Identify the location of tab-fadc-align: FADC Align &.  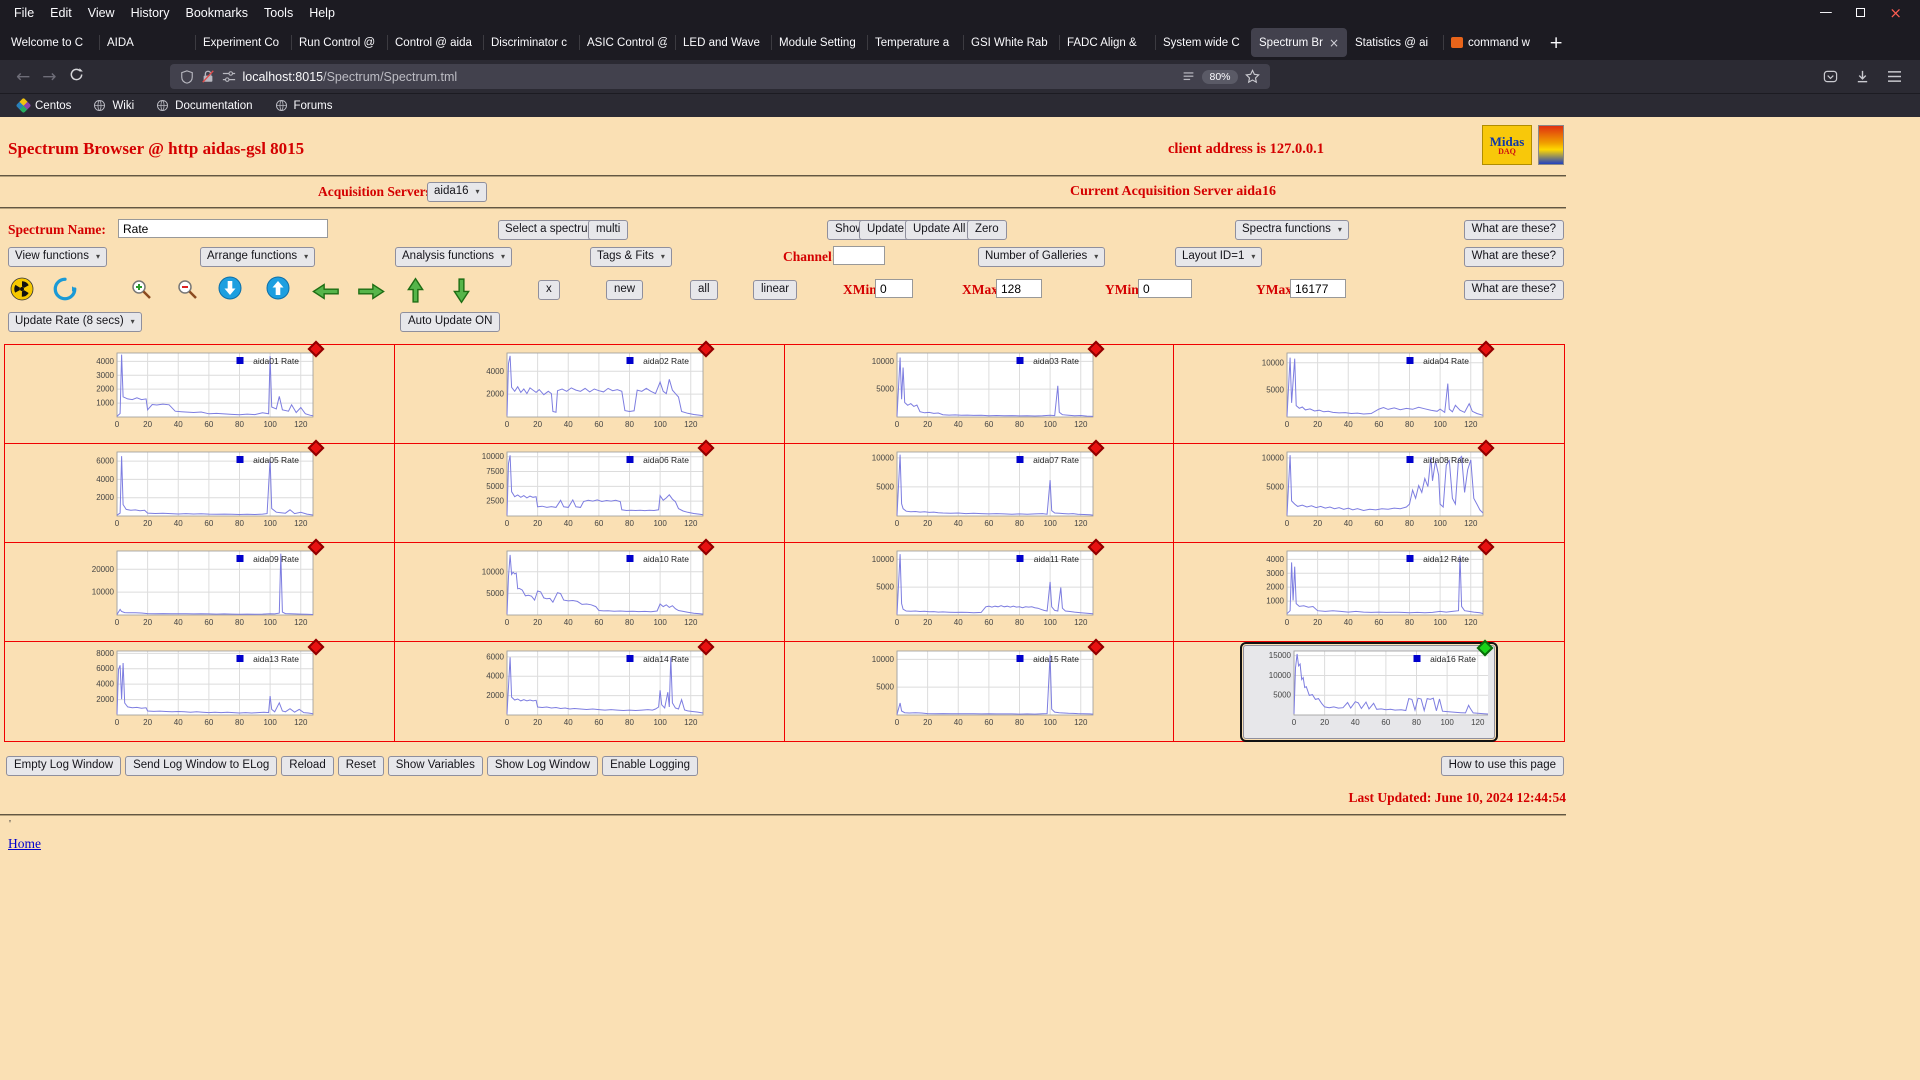
(1107, 42).